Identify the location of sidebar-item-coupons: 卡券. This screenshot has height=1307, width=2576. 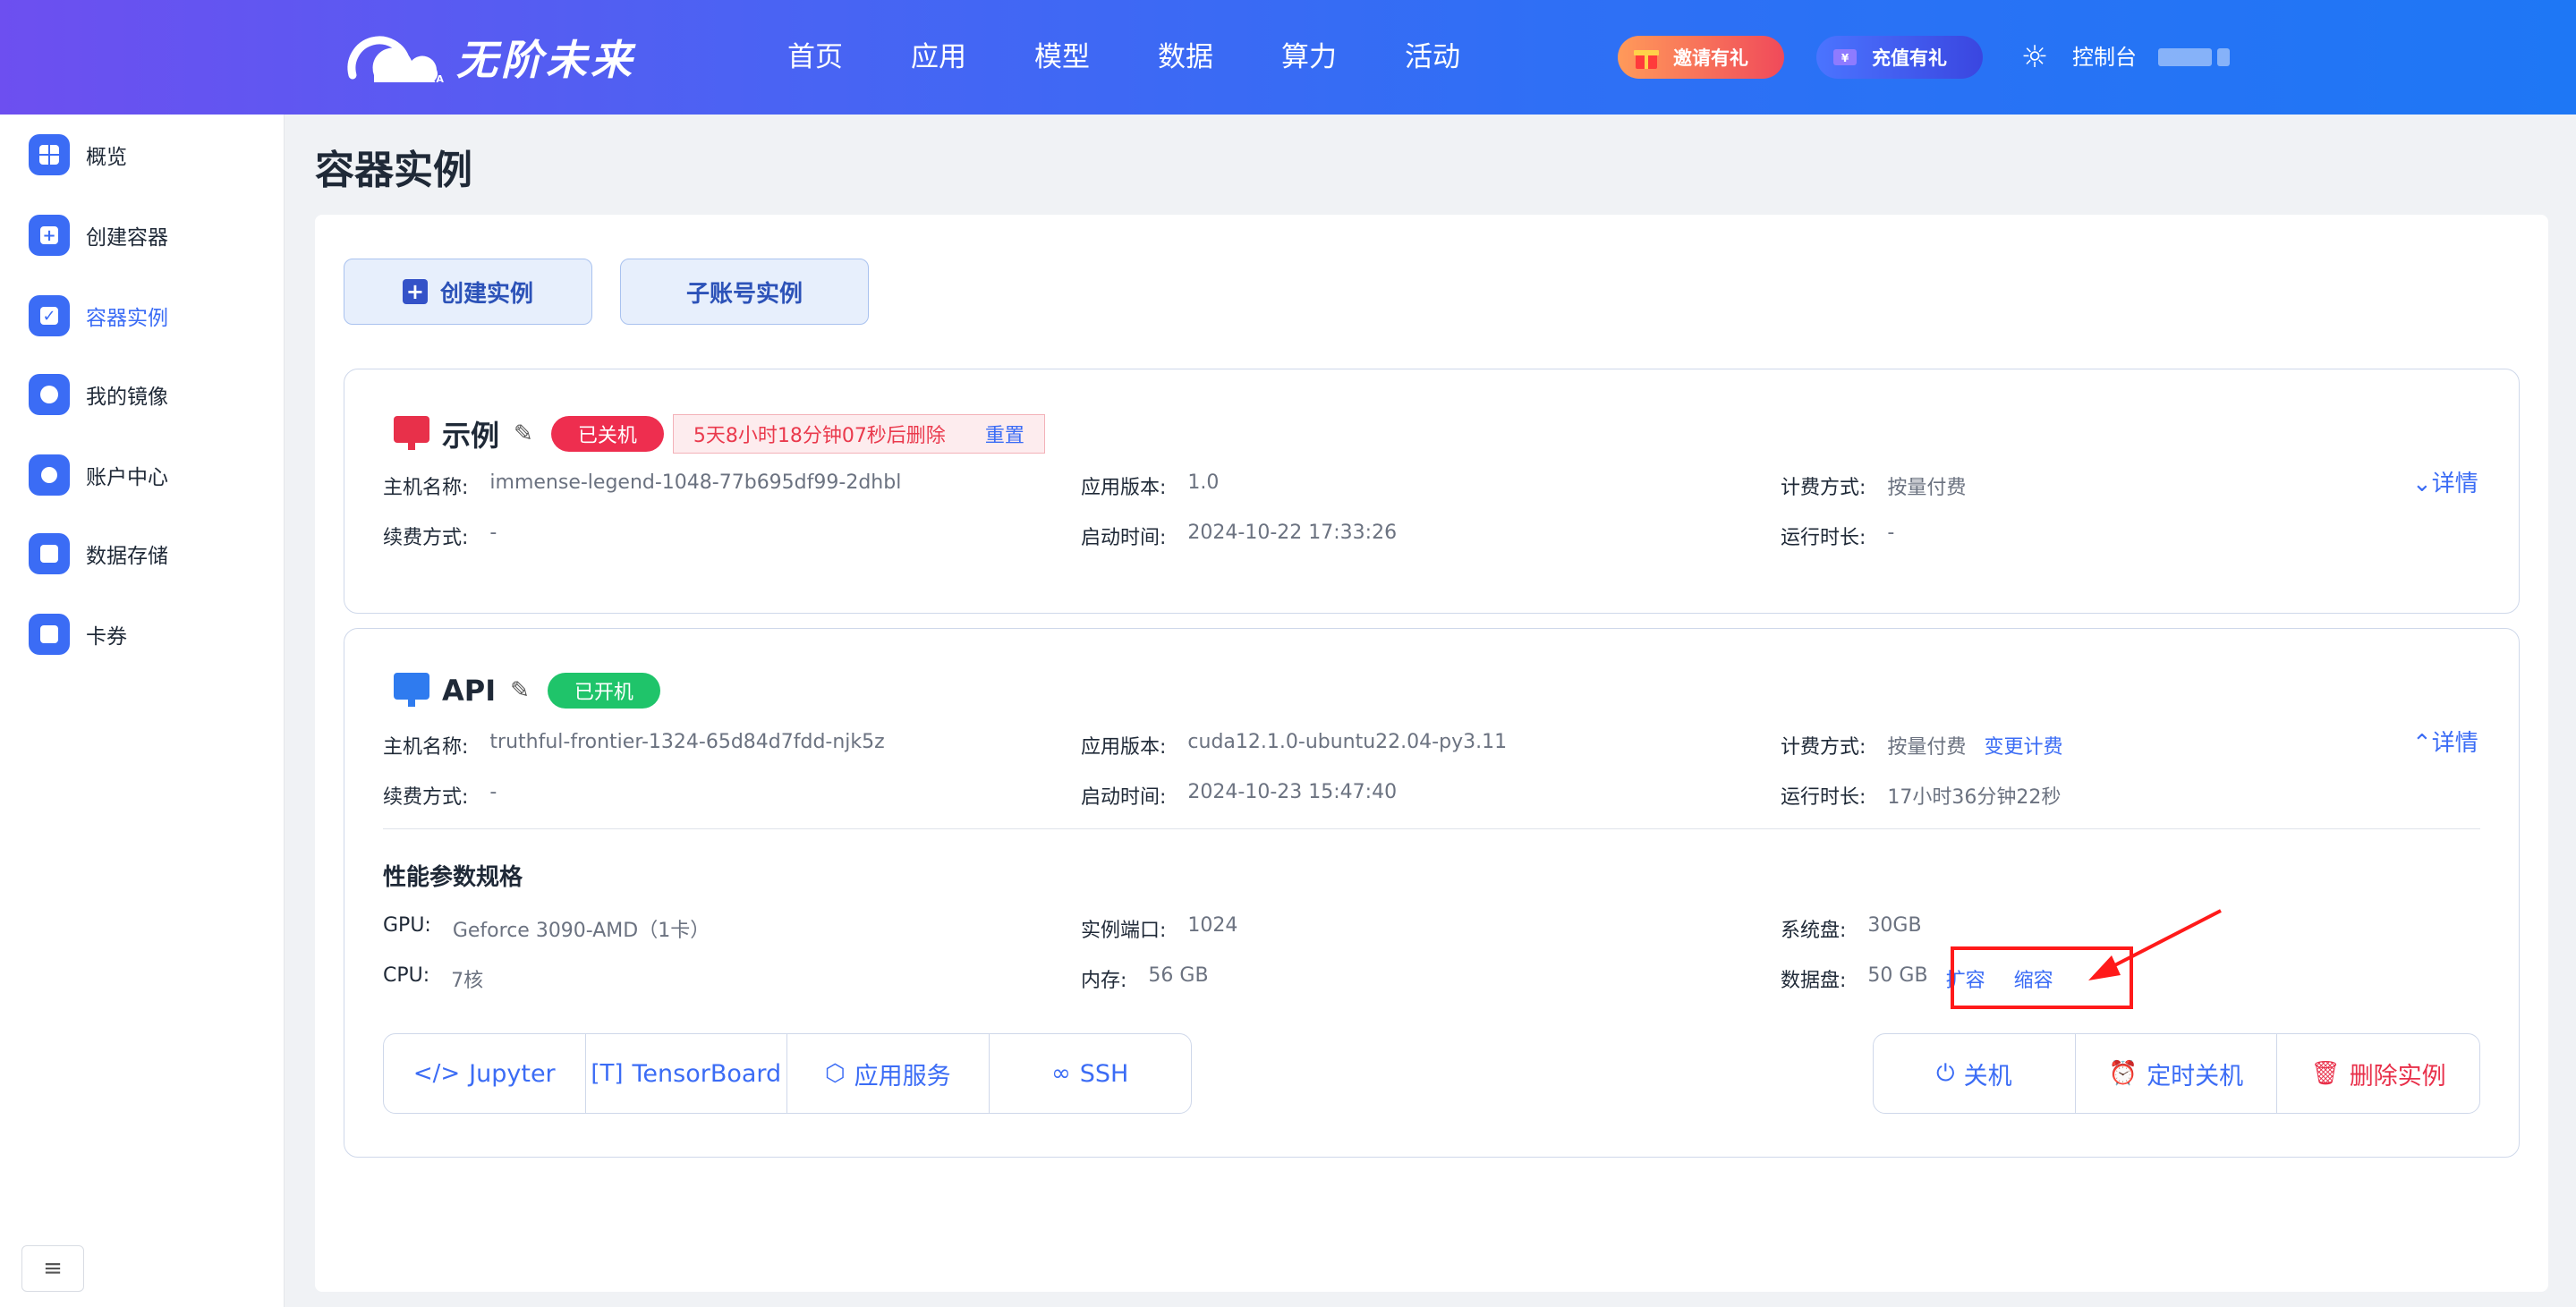
(145, 634).